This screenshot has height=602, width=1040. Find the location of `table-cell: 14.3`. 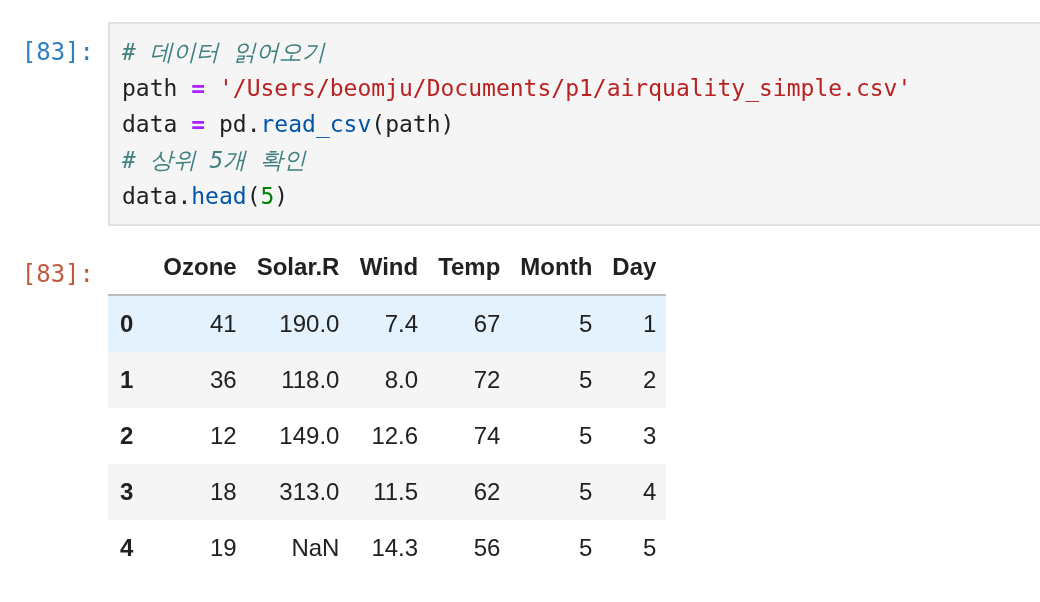

table-cell: 14.3 is located at coordinates (389, 548).